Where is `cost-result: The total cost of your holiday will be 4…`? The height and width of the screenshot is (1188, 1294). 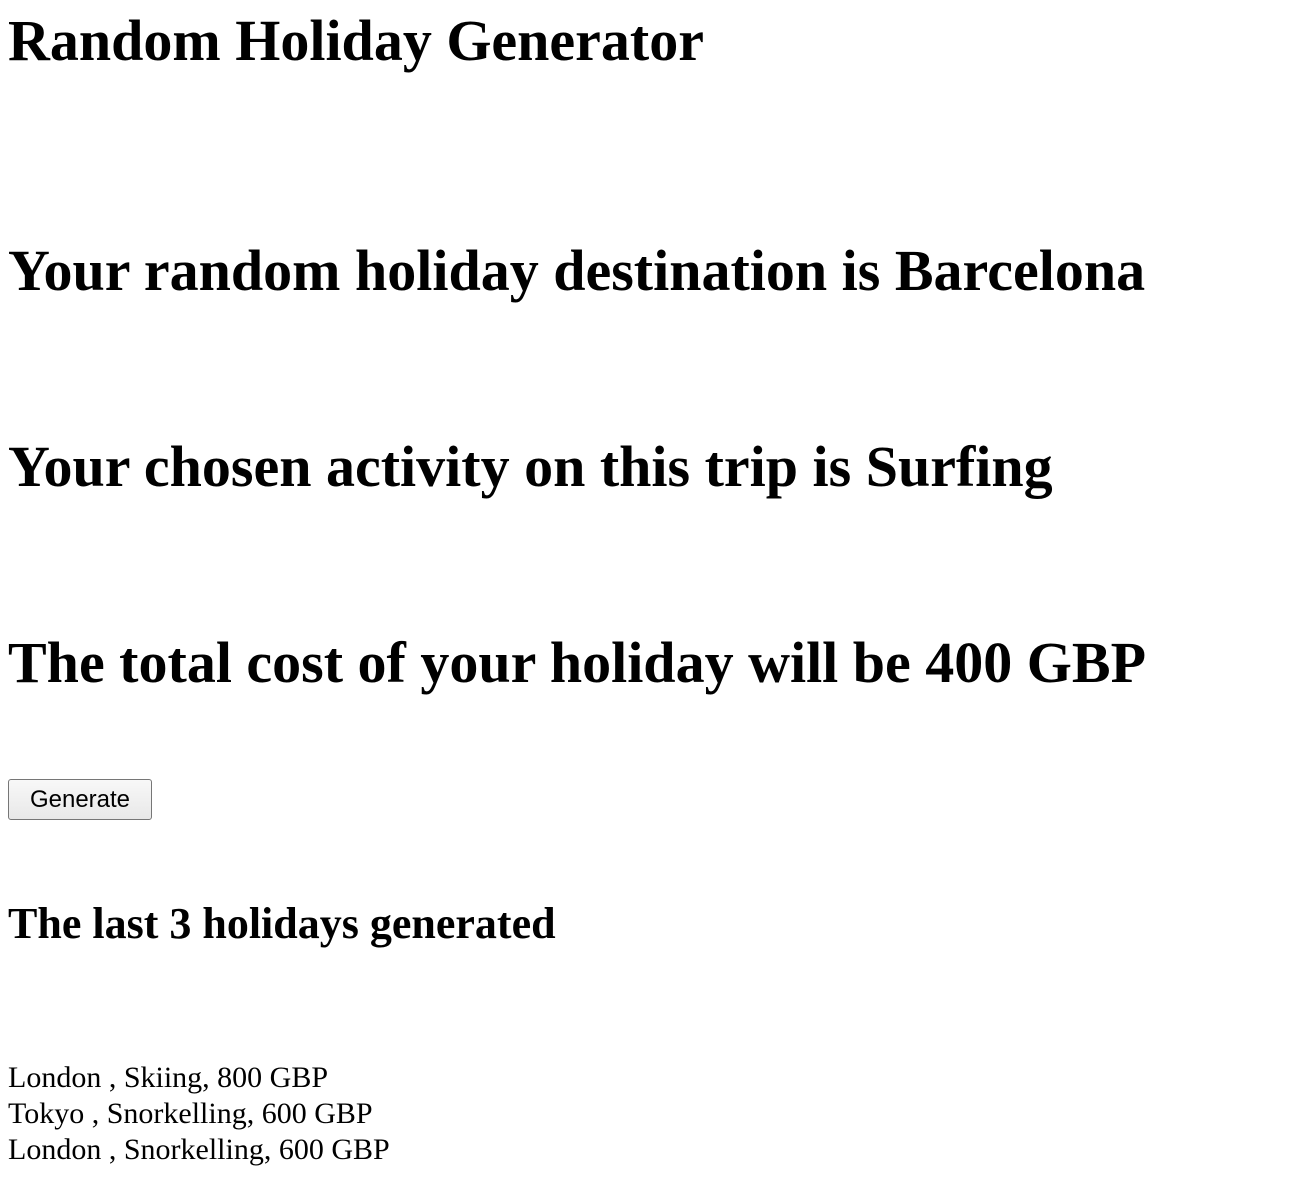
cost-result: The total cost of your holiday will be 4… is located at coordinates (577, 662).